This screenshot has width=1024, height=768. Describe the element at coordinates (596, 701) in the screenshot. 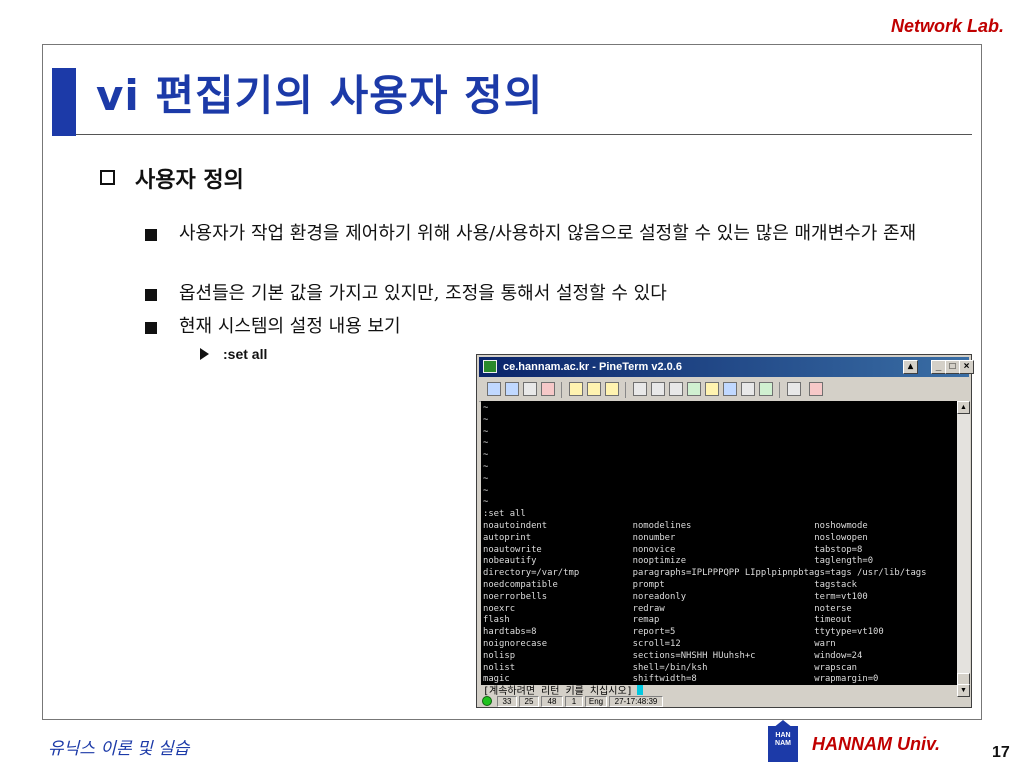

I see `status-cell: Eng` at that location.